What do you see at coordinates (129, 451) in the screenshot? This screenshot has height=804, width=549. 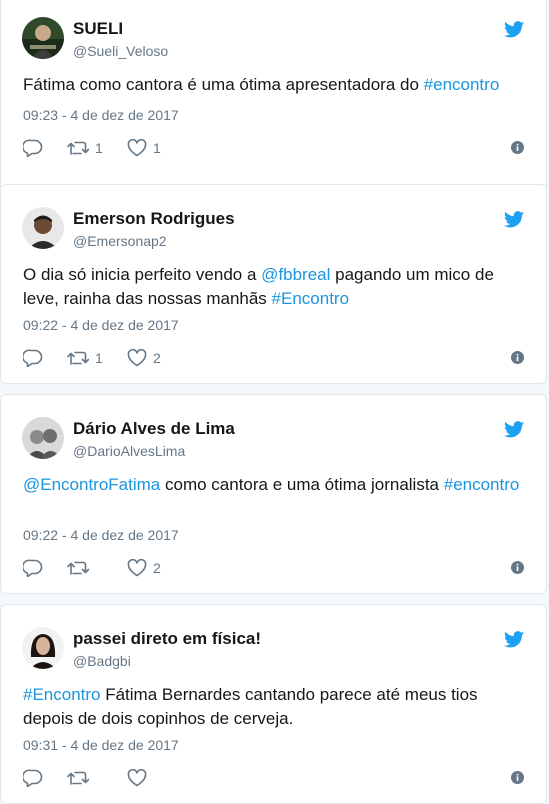 I see `user-handle: @DarioAlvesLima` at bounding box center [129, 451].